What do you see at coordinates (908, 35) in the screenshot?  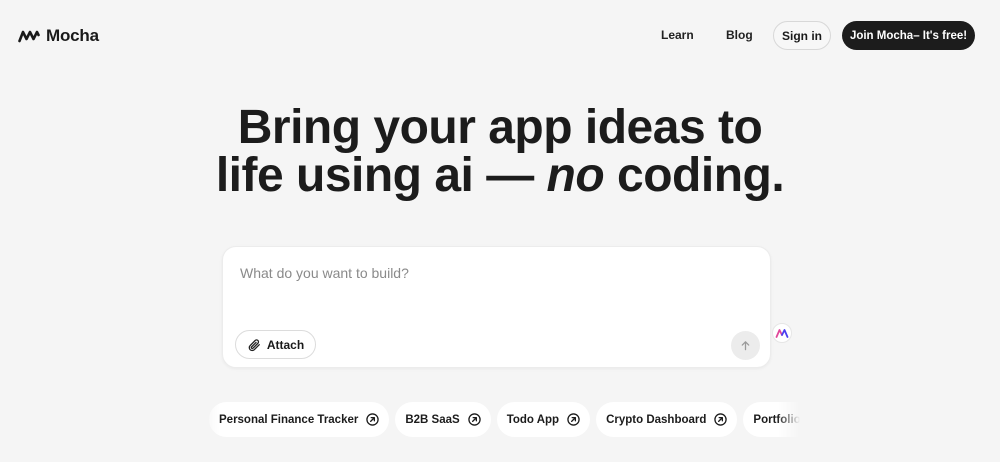 I see `join-button: Join Mocha– It's free!` at bounding box center [908, 35].